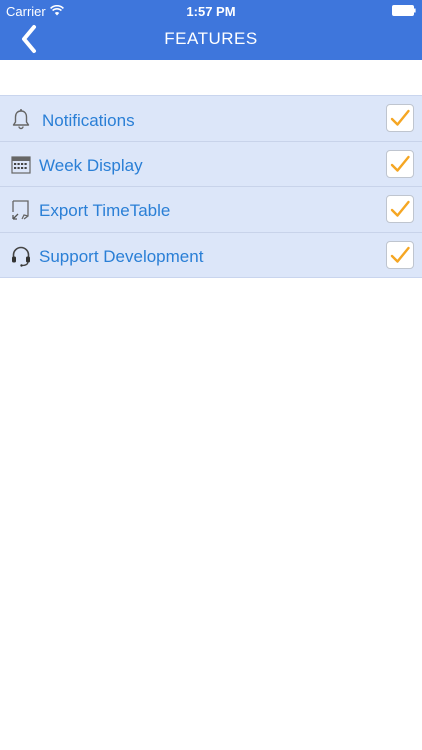 Image resolution: width=422 pixels, height=750 pixels. I want to click on feature-row-week-display: Week Display, so click(211, 164).